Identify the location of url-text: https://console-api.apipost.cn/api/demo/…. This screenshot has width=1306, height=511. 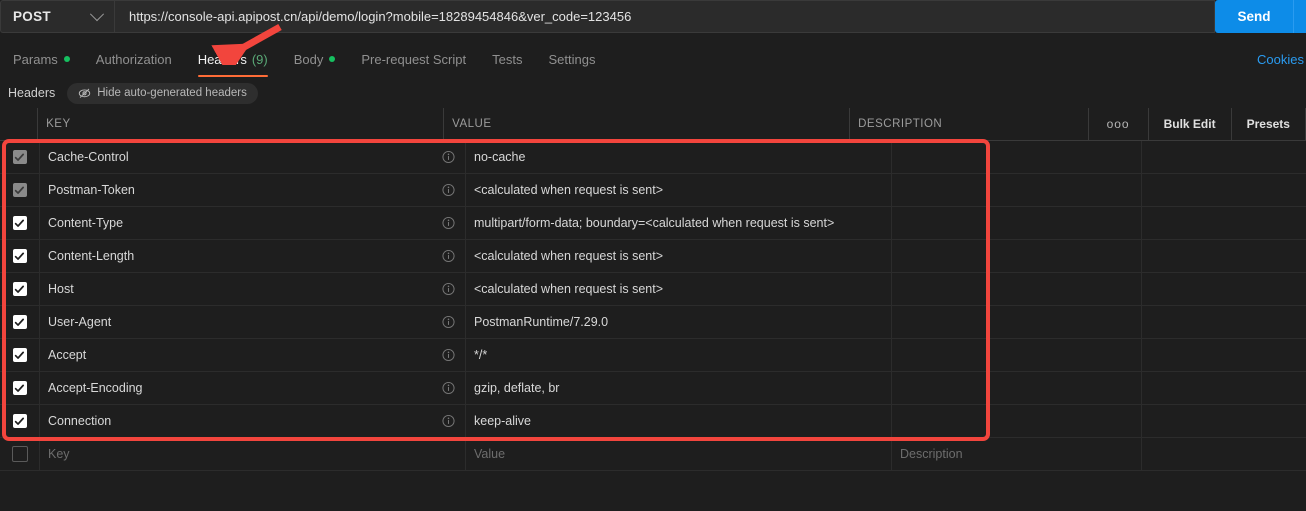
(380, 16).